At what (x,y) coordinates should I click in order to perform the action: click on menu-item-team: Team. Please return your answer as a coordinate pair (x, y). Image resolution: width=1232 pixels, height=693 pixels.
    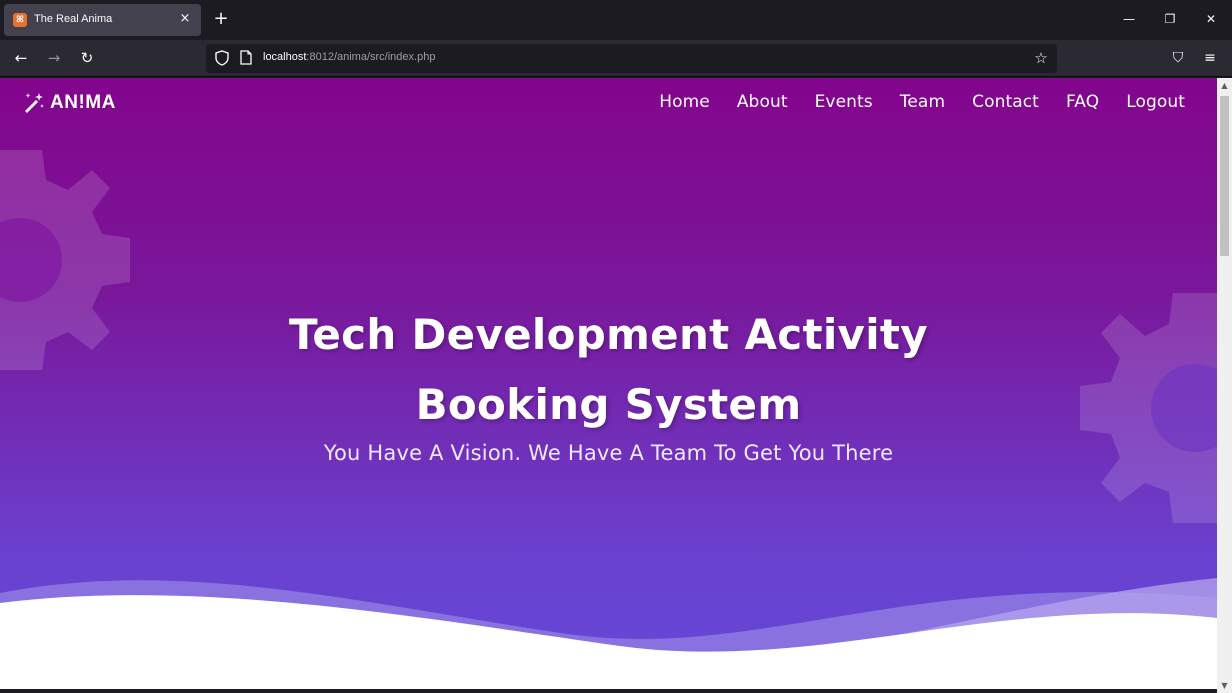
    Looking at the image, I should click on (922, 102).